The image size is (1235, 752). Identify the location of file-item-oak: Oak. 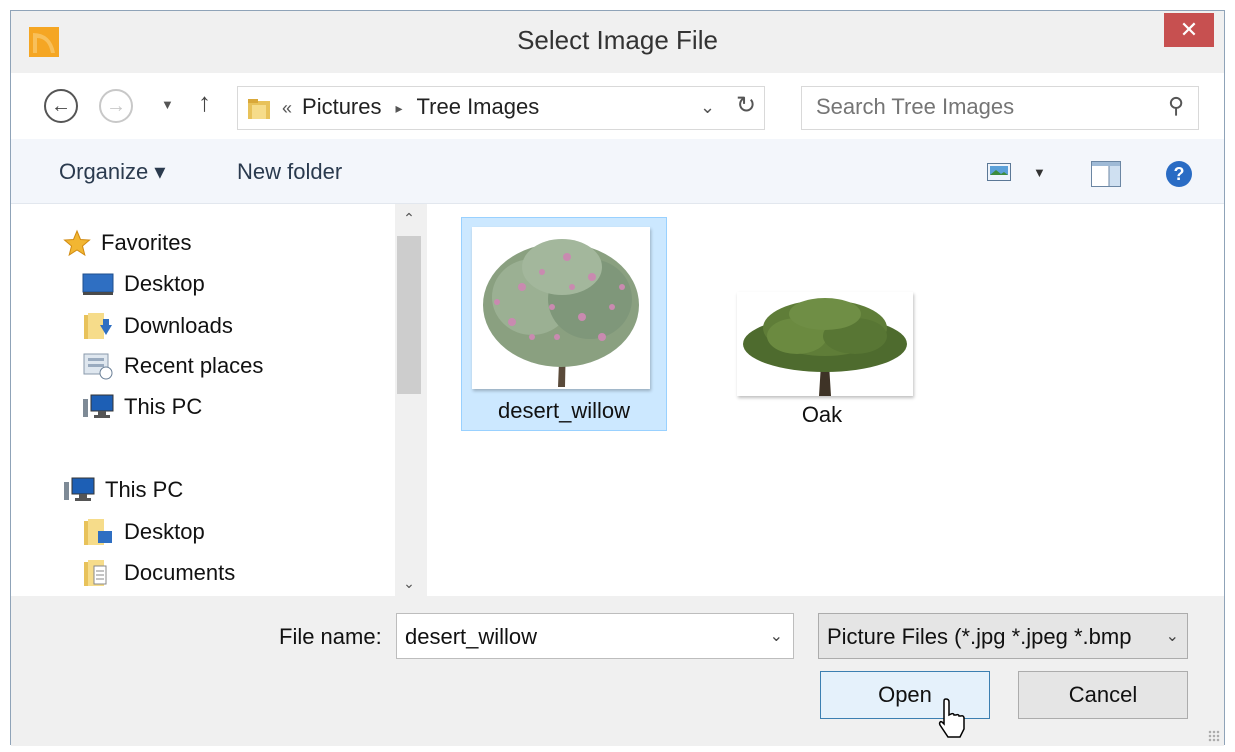
(822, 359).